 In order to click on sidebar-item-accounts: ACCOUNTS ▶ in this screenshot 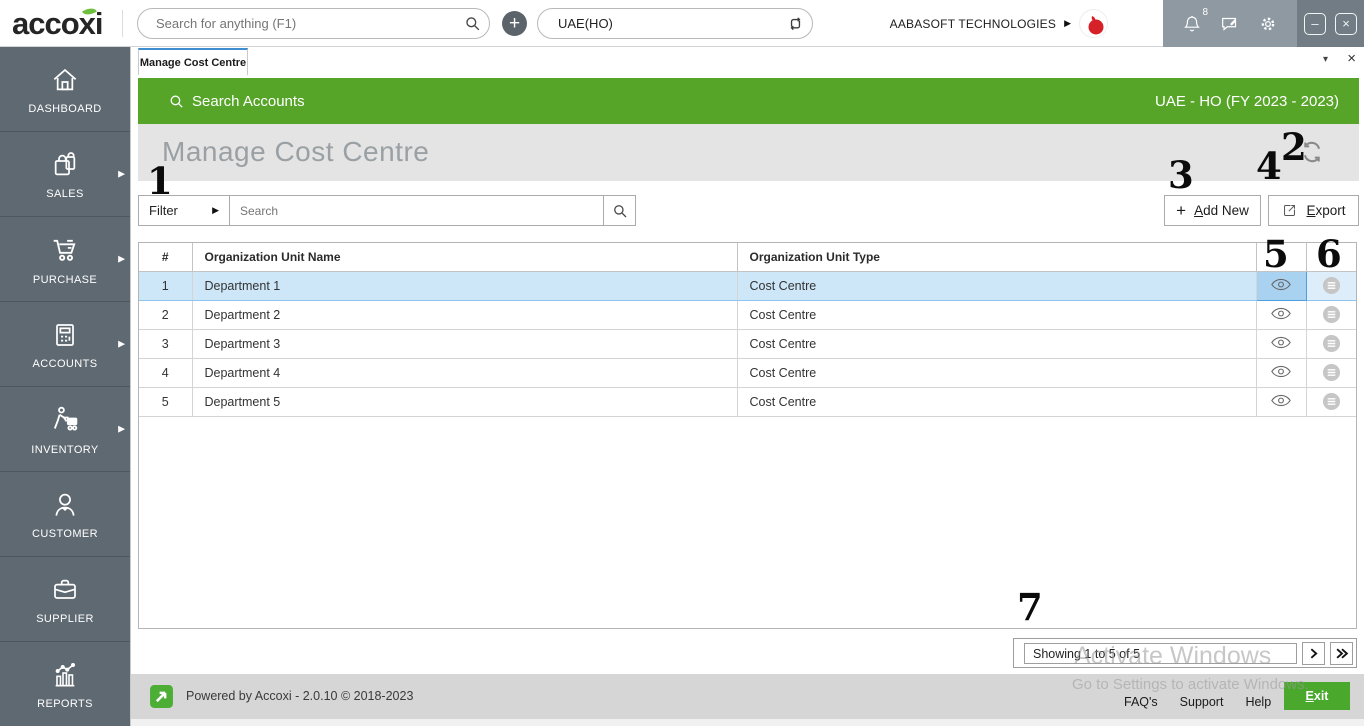, I will do `click(65, 344)`.